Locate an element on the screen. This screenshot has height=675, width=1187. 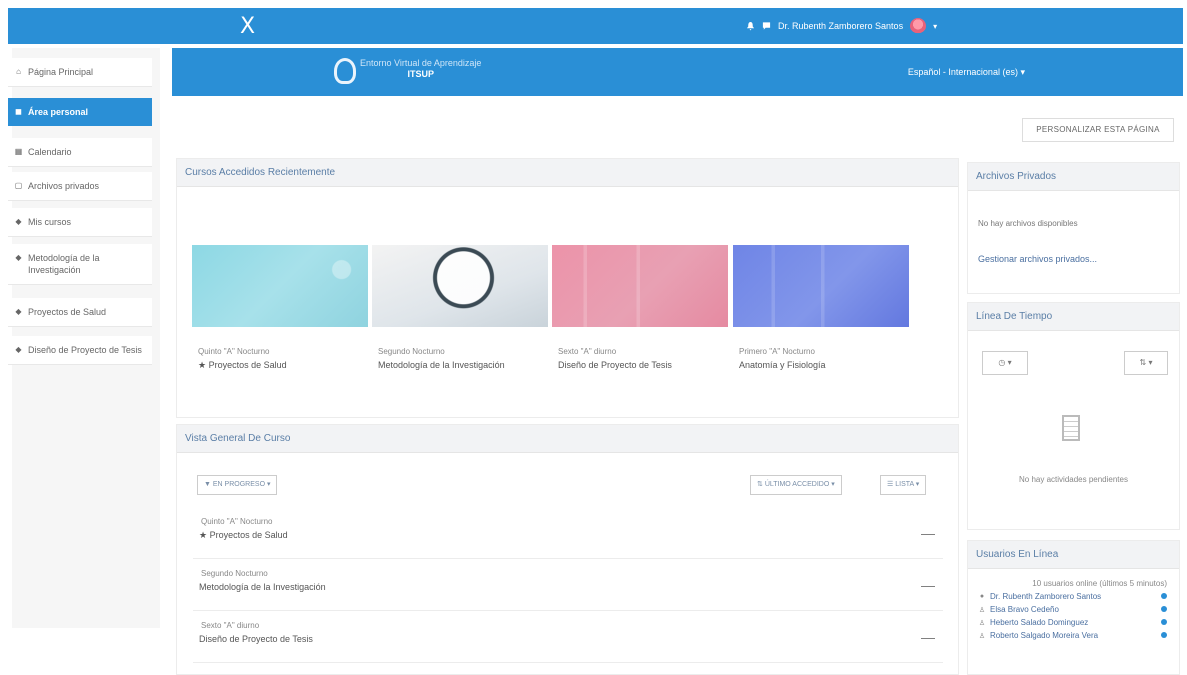
sidebar-item-private-files: ▢ Archivos privados is located at coordinates (80, 186).